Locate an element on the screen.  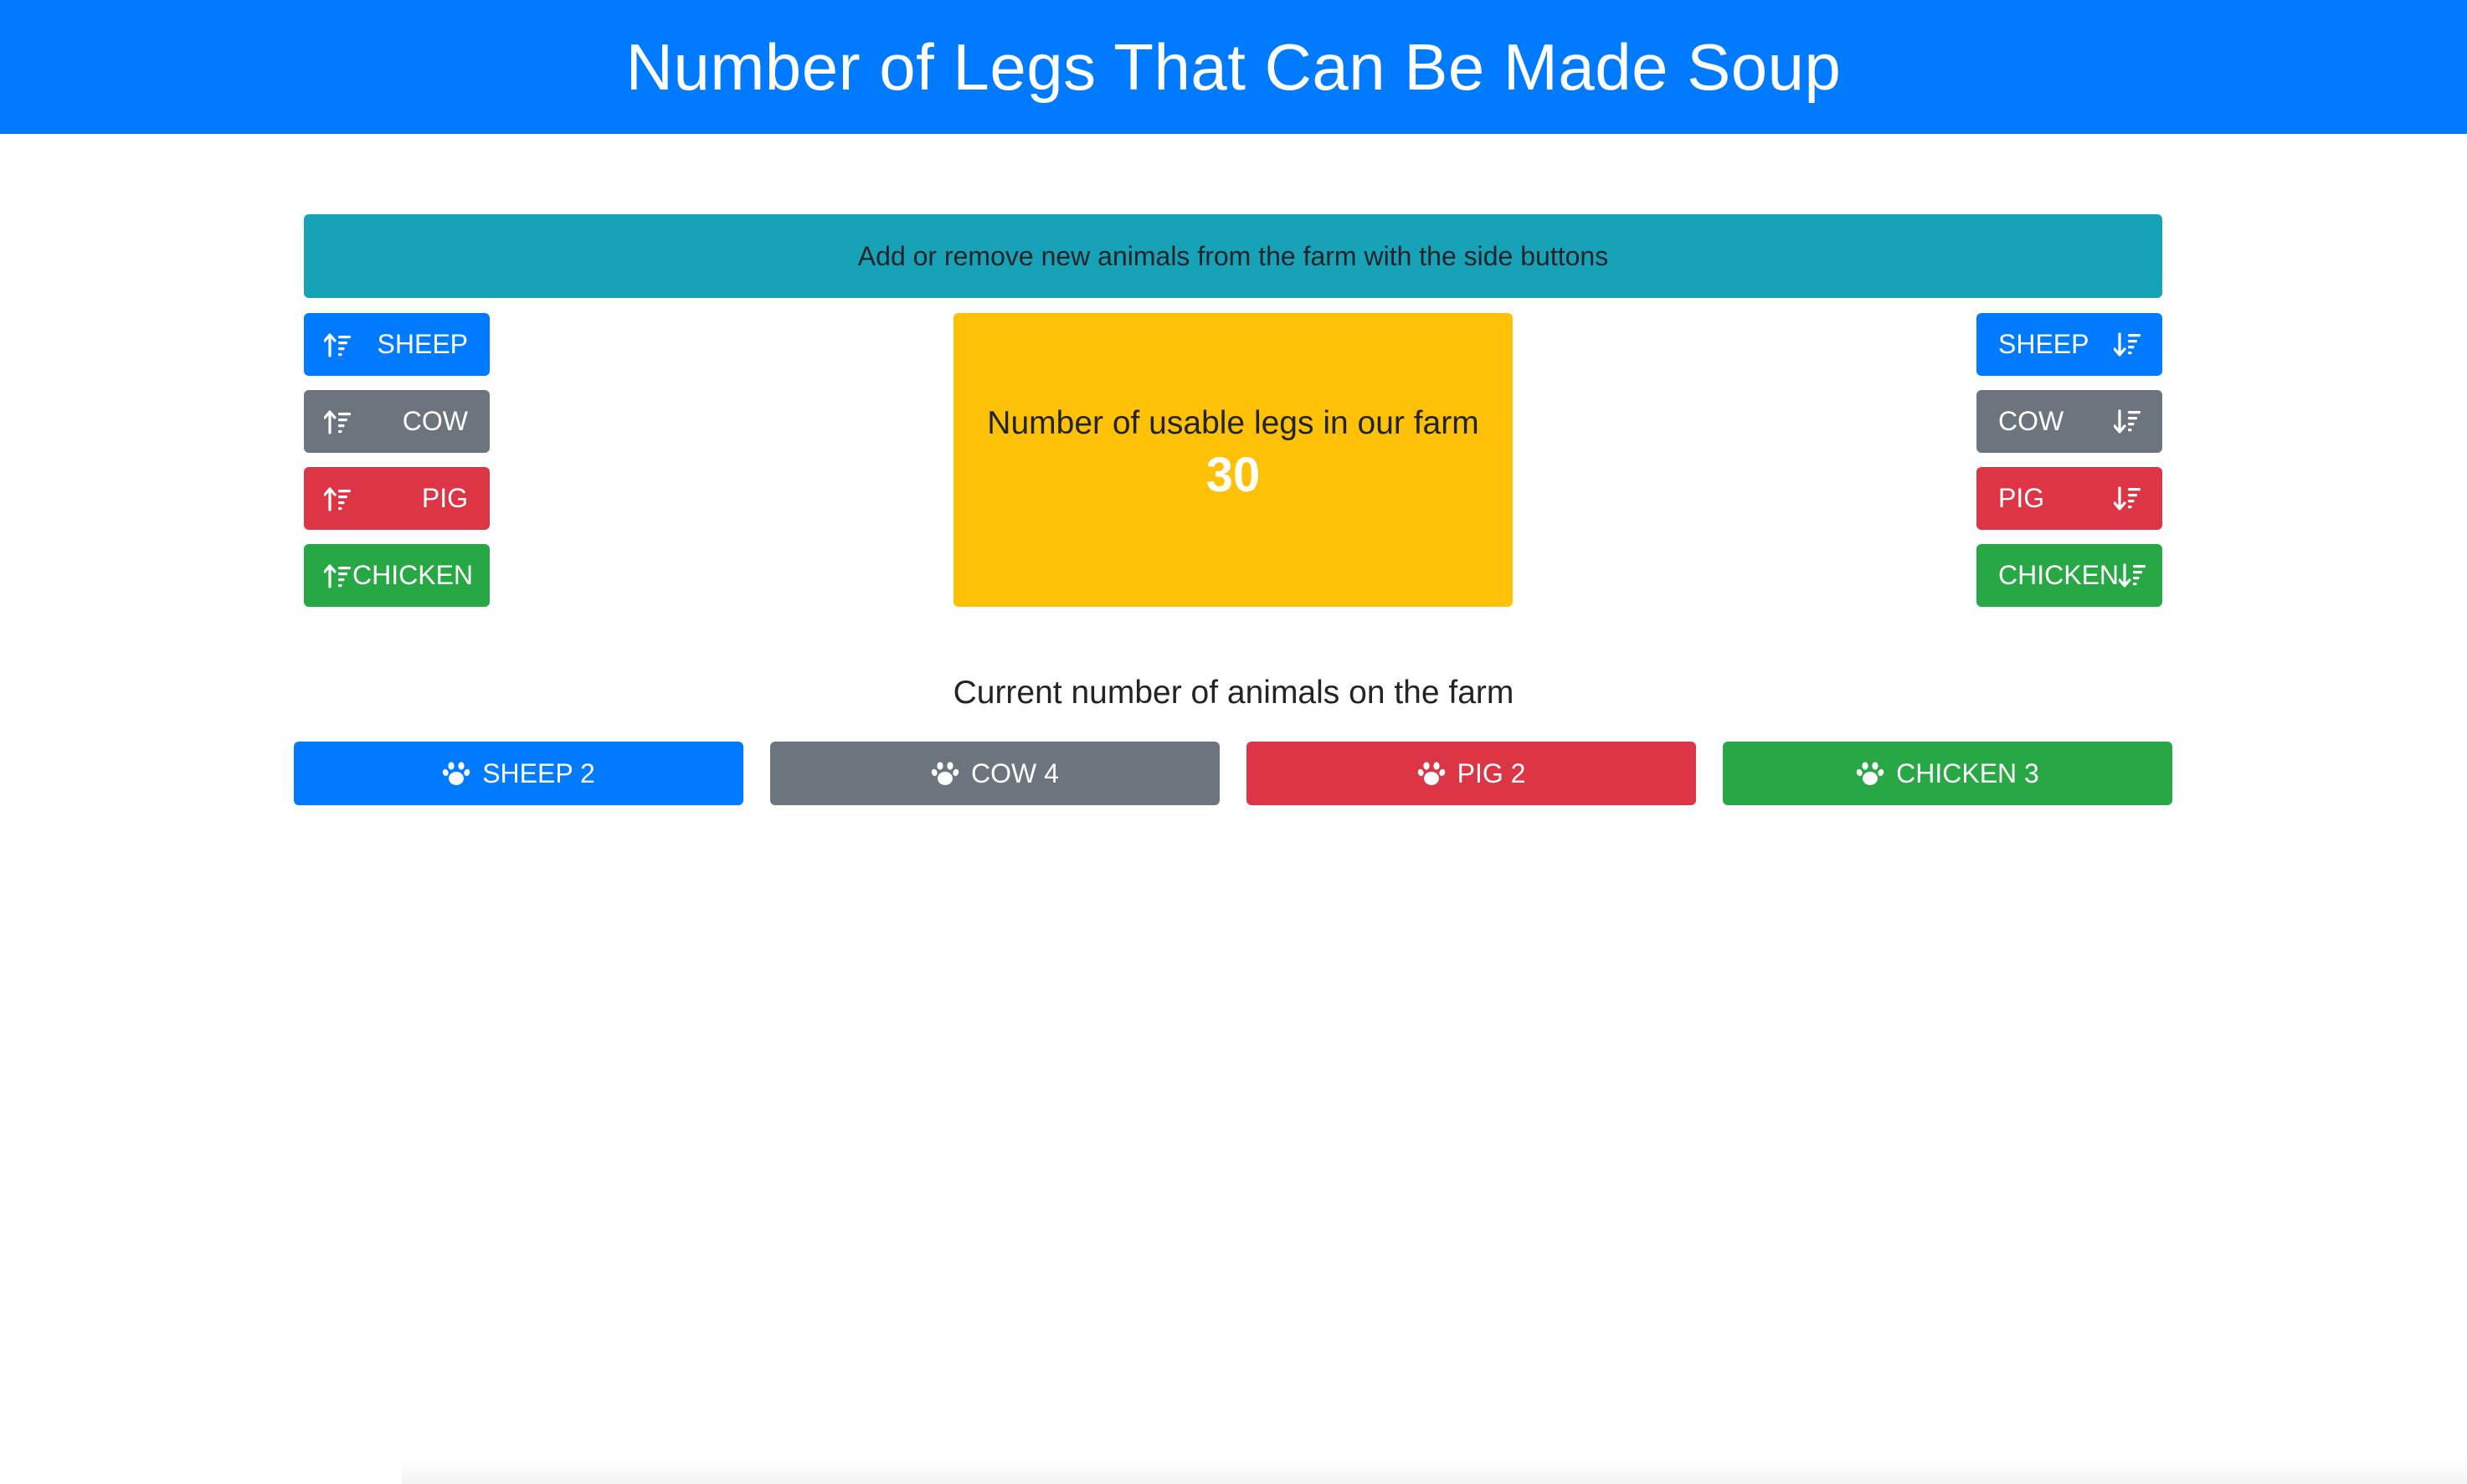
legs-card: Number of usable legs in our farm 30 is located at coordinates (1233, 460).